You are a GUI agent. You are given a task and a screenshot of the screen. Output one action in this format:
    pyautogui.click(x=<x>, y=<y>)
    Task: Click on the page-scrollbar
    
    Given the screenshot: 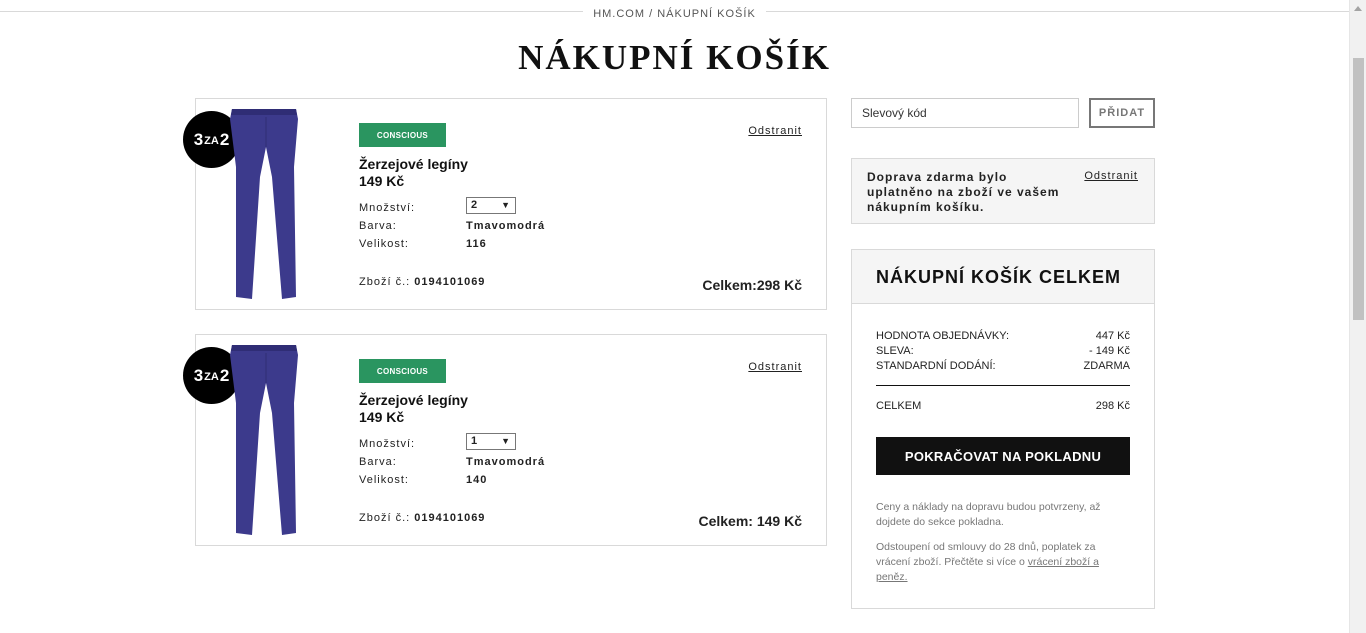 What is the action you would take?
    pyautogui.click(x=1357, y=316)
    